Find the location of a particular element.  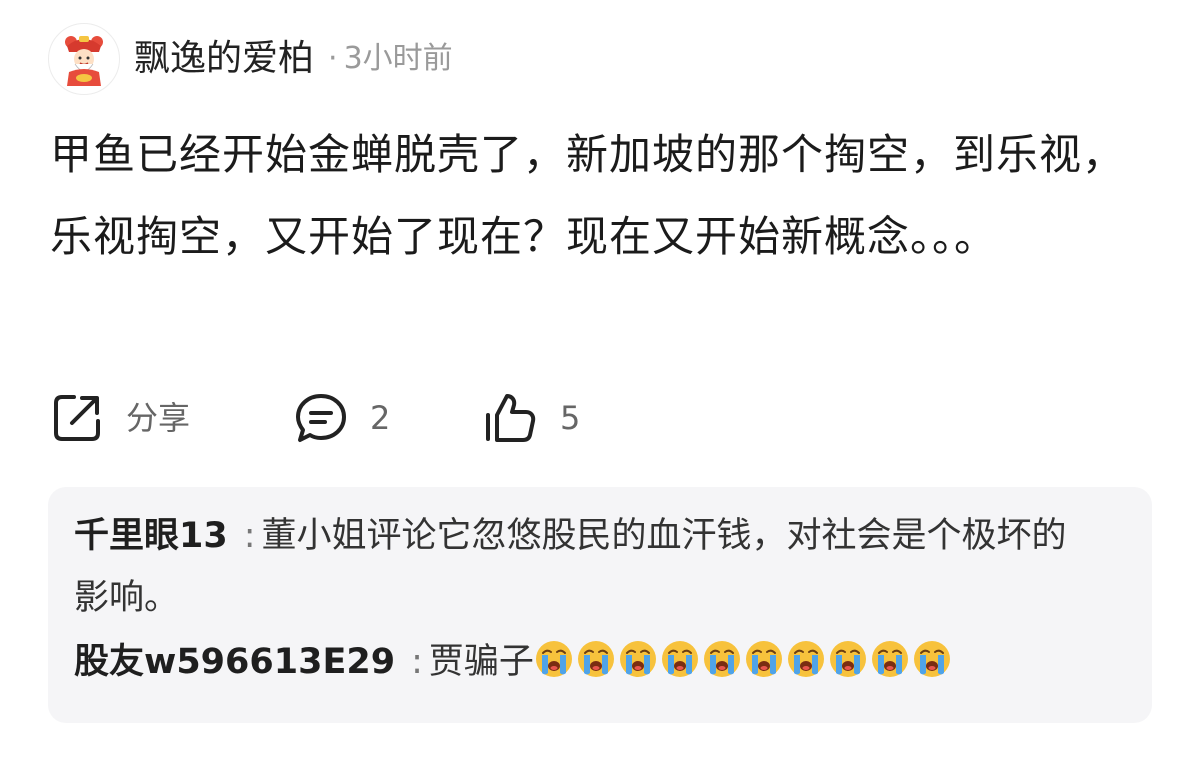

share-label: 分享 is located at coordinates (158, 418).